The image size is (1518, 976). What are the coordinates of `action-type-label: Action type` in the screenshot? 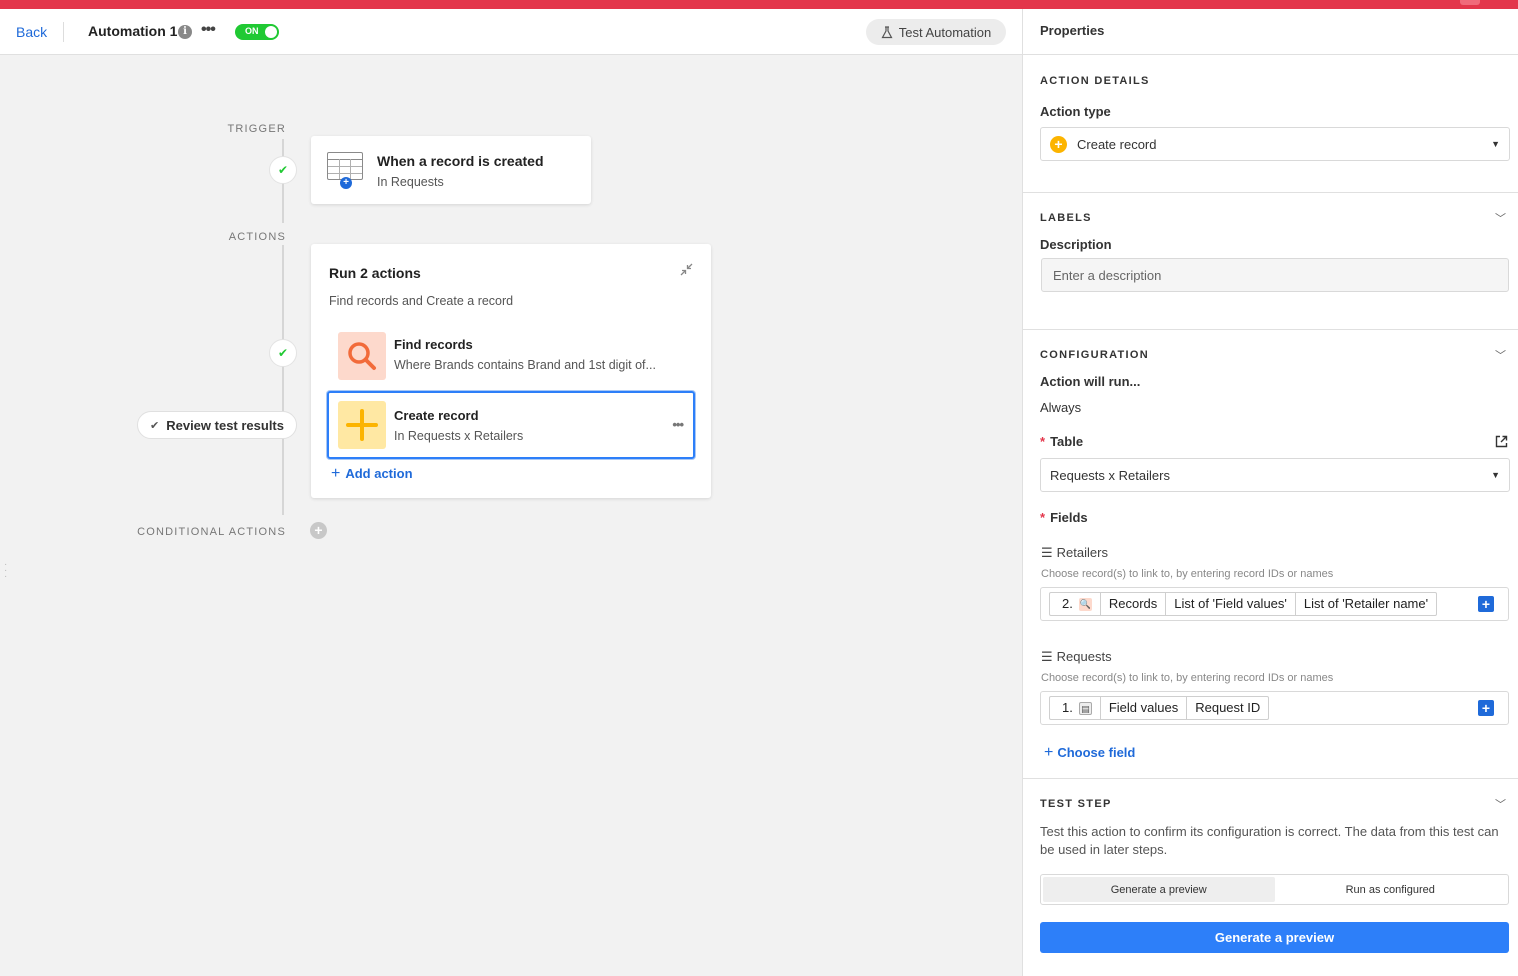 It's located at (1075, 111).